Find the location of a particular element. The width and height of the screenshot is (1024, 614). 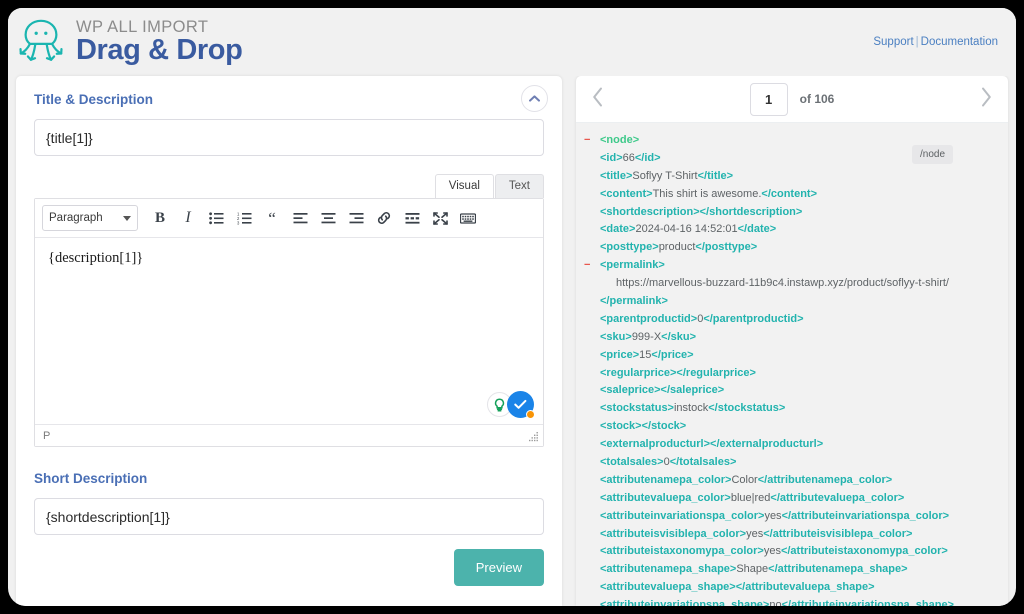

tab-text: Text is located at coordinates (519, 186).